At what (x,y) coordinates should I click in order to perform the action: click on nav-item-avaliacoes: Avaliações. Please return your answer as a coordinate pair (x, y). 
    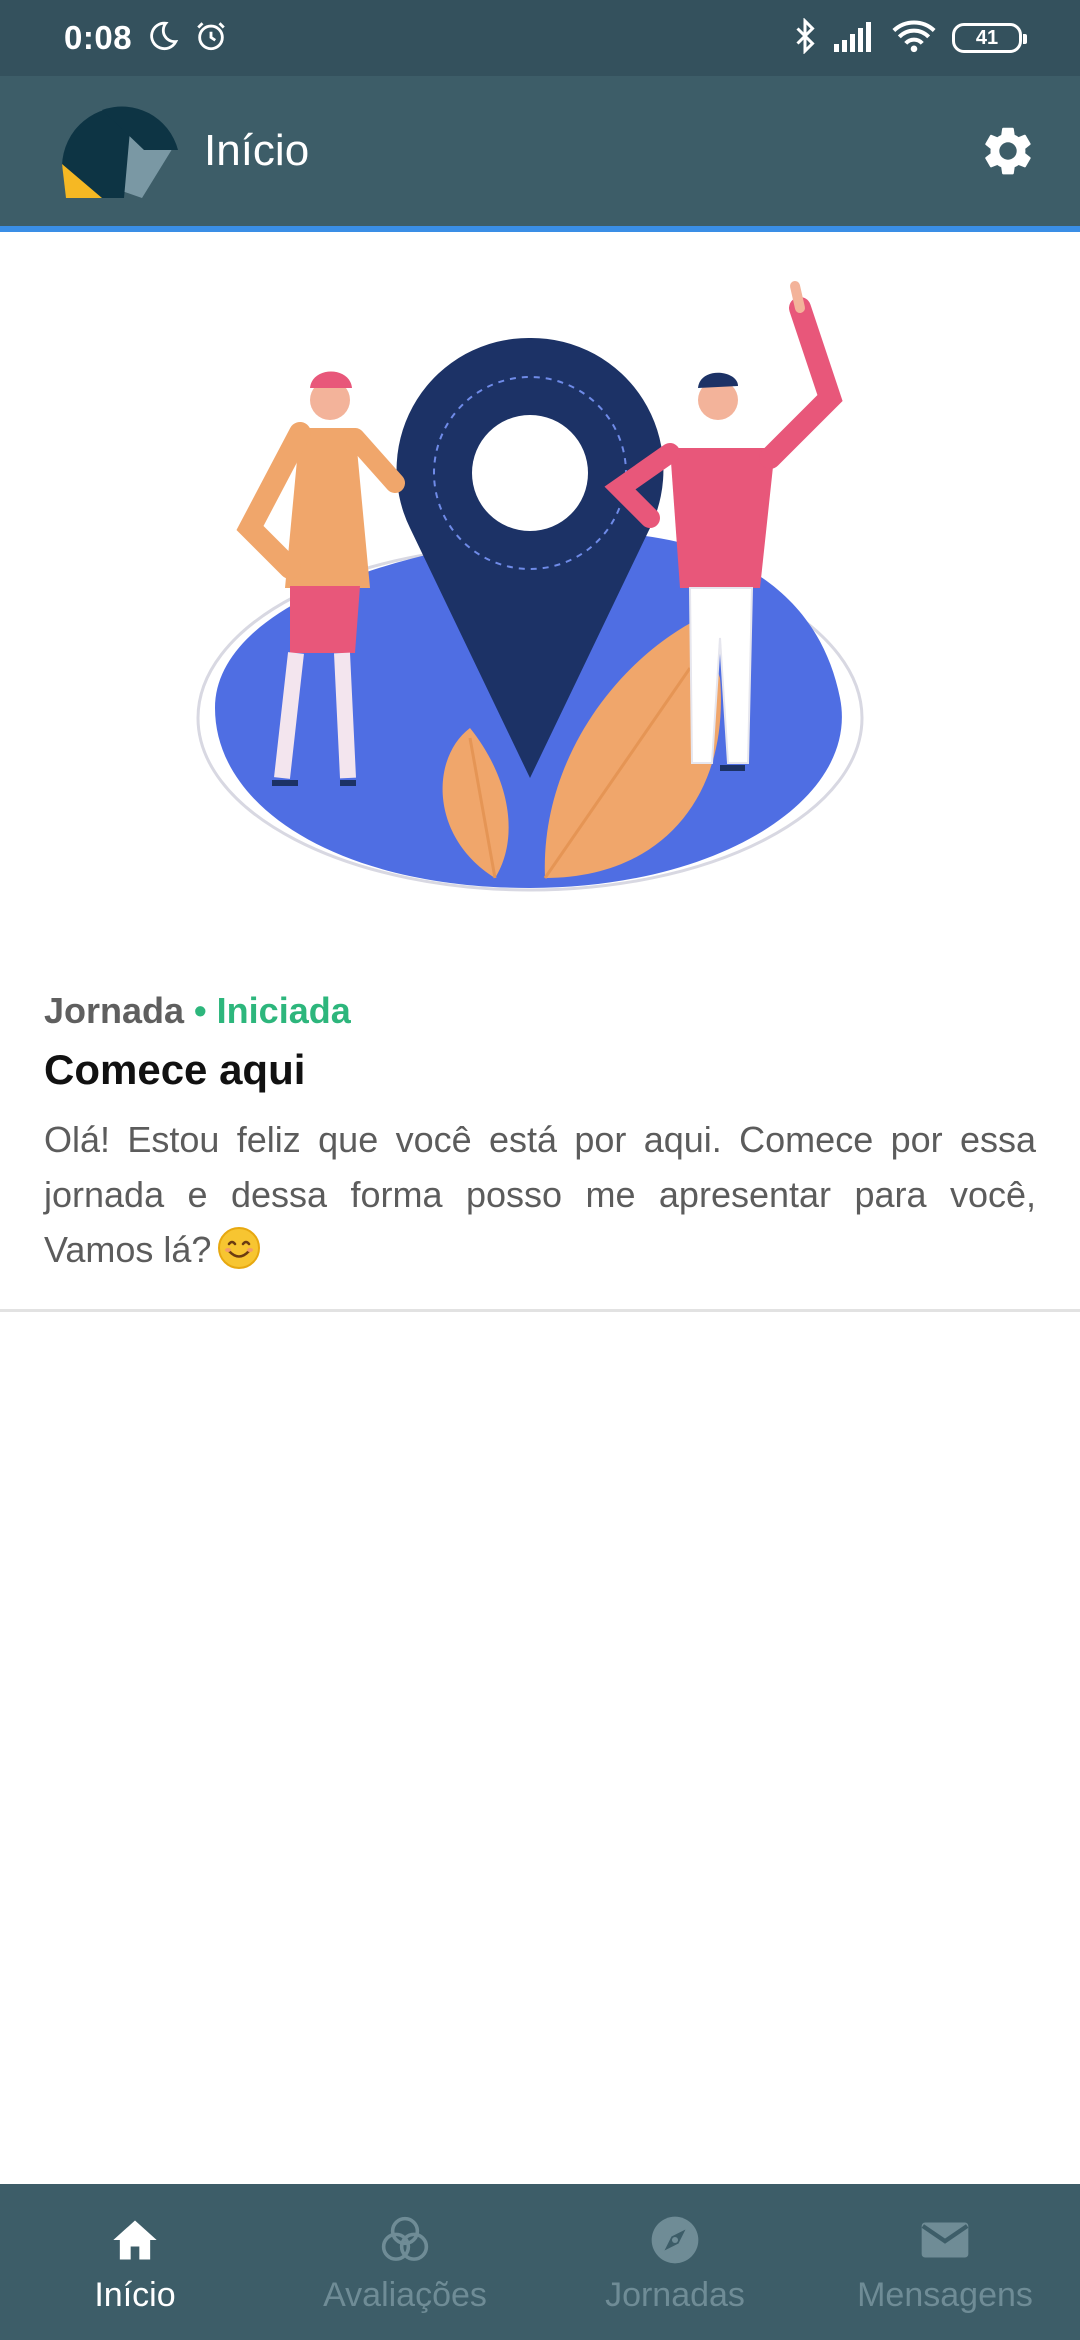
    Looking at the image, I should click on (405, 2262).